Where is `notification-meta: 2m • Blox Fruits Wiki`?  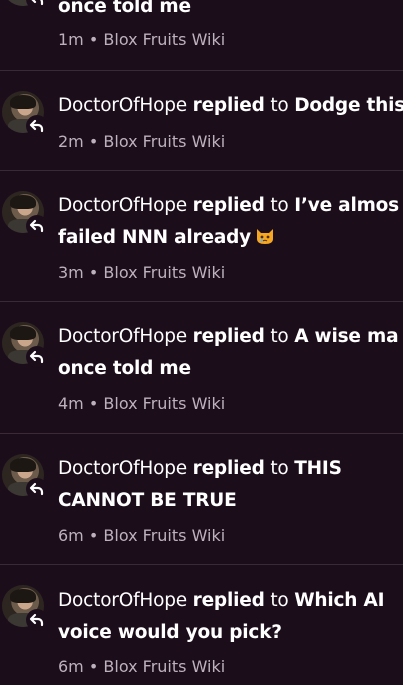
notification-meta: 2m • Blox Fruits Wiki is located at coordinates (141, 142).